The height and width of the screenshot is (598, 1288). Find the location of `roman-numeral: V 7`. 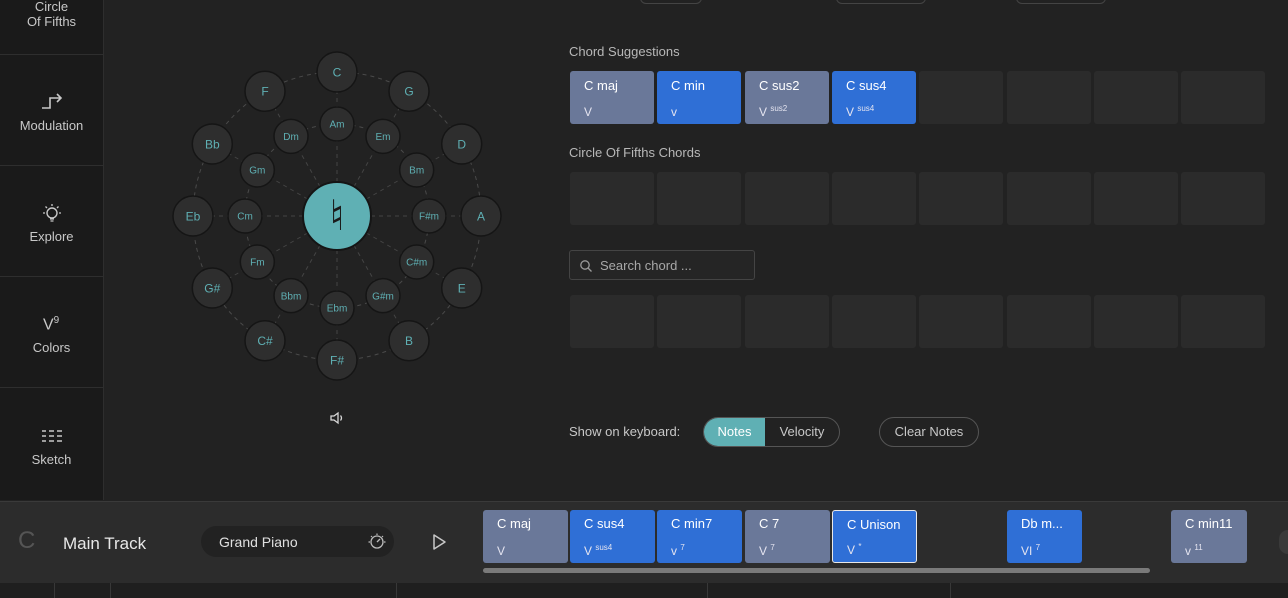

roman-numeral: V 7 is located at coordinates (767, 550).